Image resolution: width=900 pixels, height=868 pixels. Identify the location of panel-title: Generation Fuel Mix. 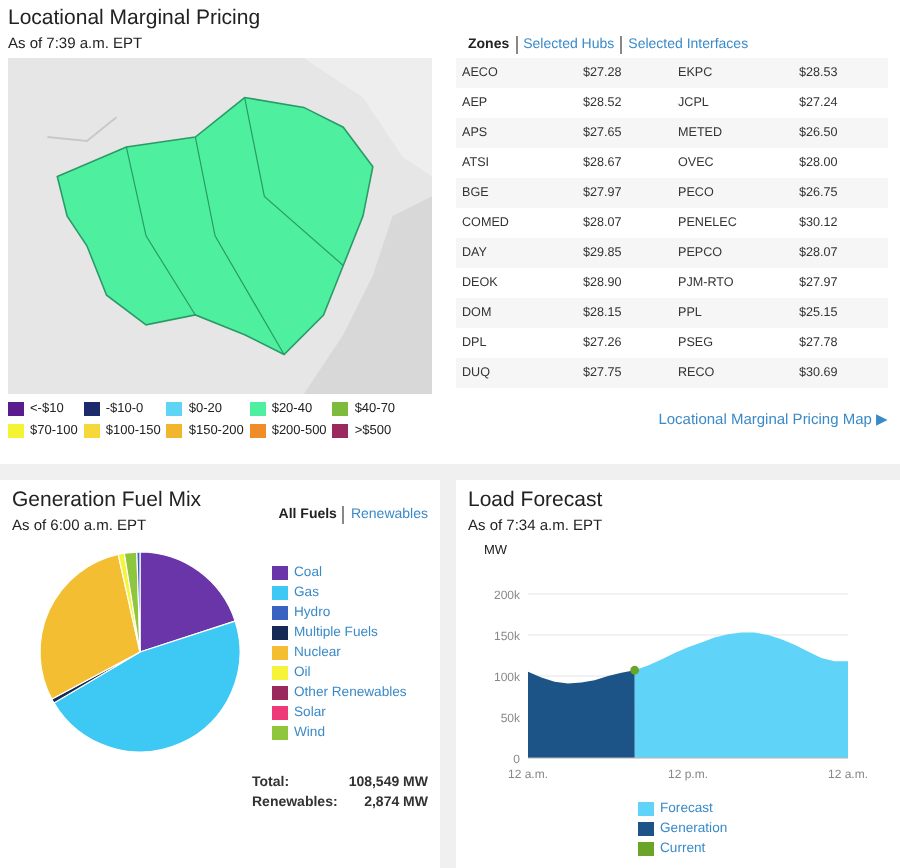
(107, 500).